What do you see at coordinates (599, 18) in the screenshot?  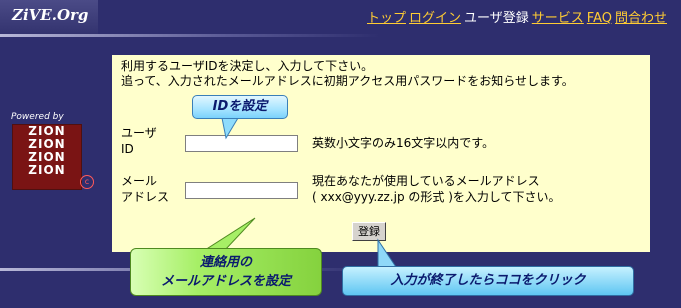 I see `nav-link-faq: FAQ` at bounding box center [599, 18].